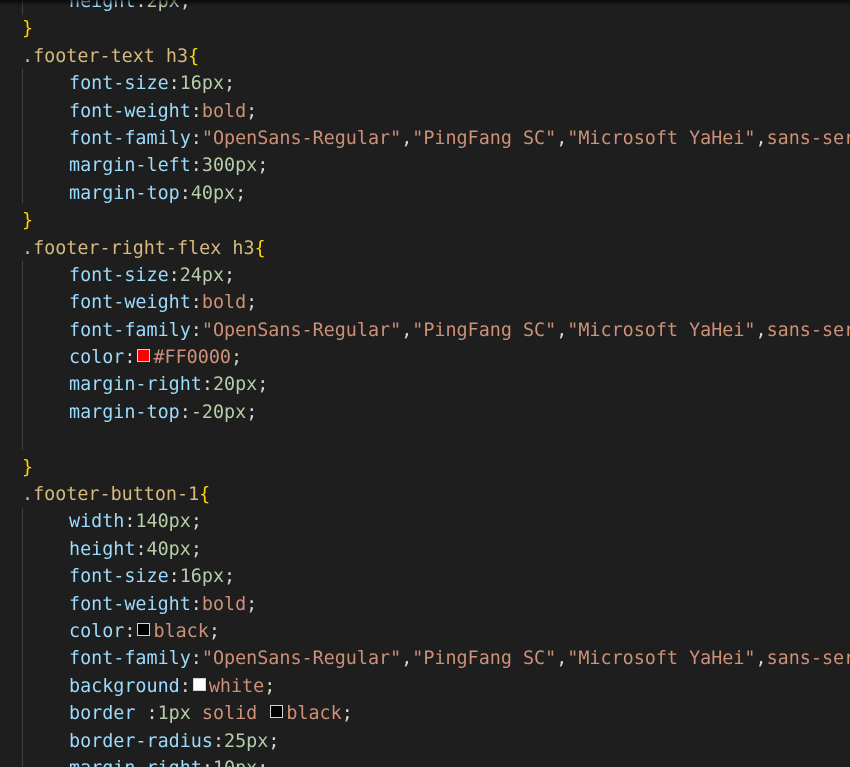 This screenshot has width=850, height=767. I want to click on css-property: width, so click(97, 522).